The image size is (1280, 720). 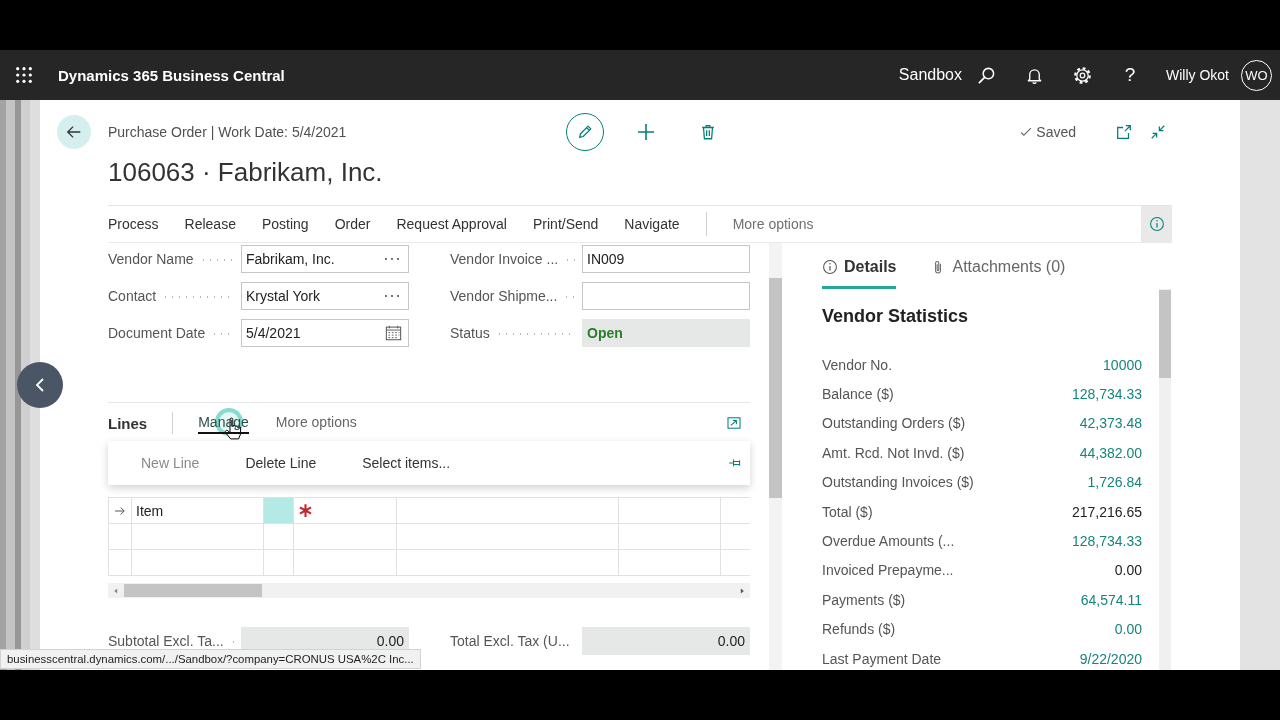 What do you see at coordinates (151, 259) in the screenshot?
I see `field-label: Vendor Name` at bounding box center [151, 259].